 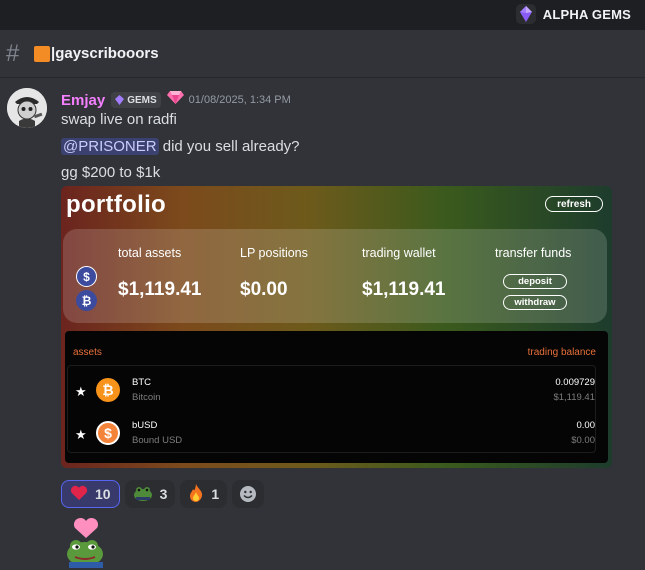 I want to click on message-line: gg $200 to $1k, so click(x=111, y=172).